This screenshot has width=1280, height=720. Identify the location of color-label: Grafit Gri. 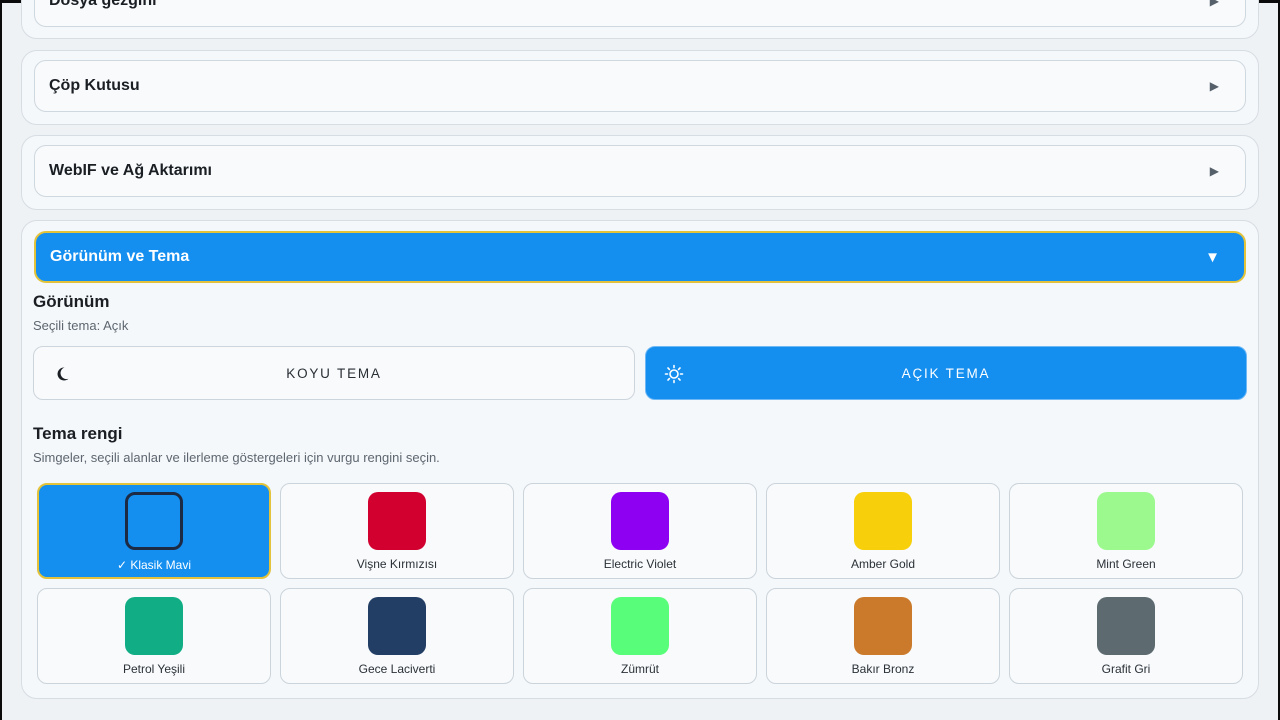
(1126, 669).